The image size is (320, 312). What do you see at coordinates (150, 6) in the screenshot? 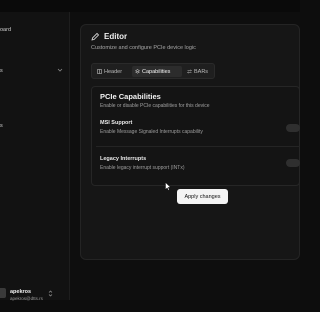
I see `title-bar` at bounding box center [150, 6].